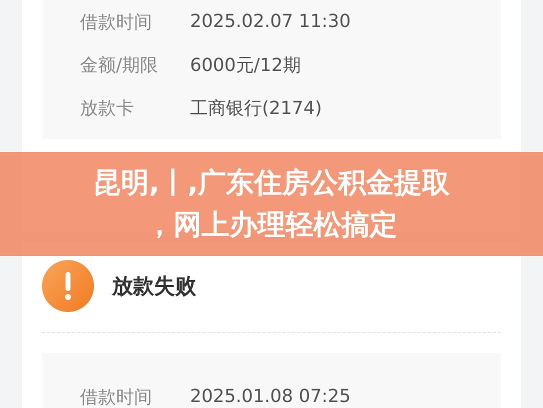  I want to click on status-title: 放款失败, so click(154, 286).